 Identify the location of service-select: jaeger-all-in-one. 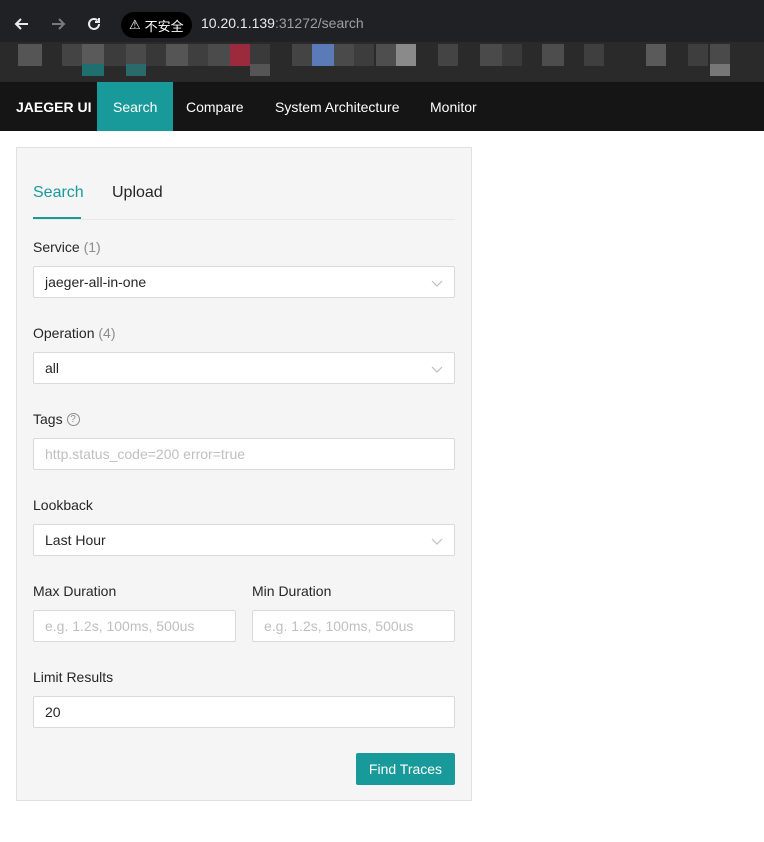
(244, 282).